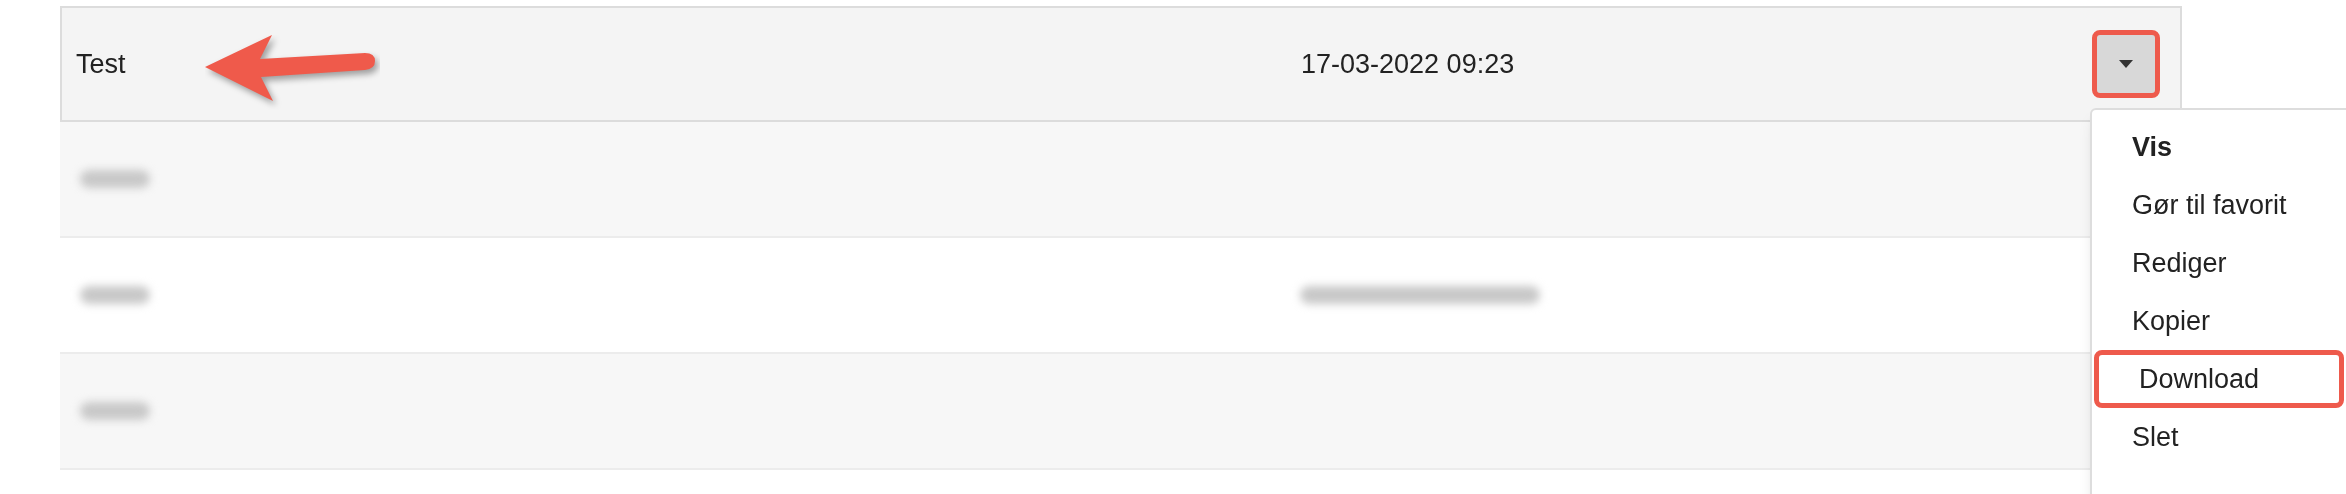 The width and height of the screenshot is (2346, 494). What do you see at coordinates (2219, 321) in the screenshot?
I see `menu-item: Kopier` at bounding box center [2219, 321].